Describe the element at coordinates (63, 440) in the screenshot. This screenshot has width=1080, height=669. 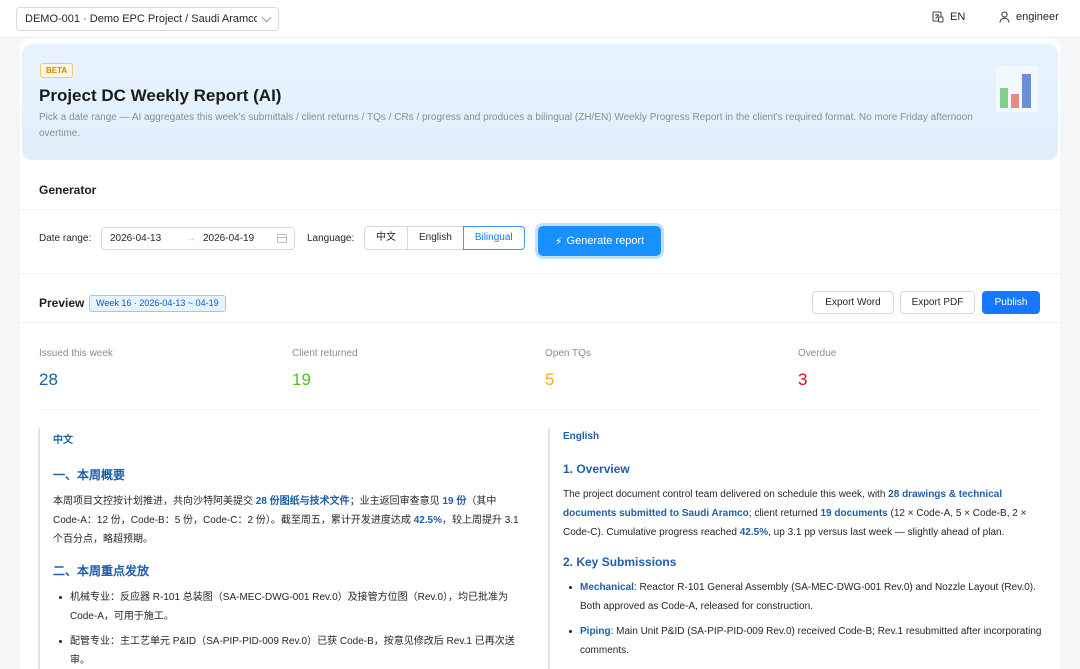
I see `column-label-zh: 中文` at that location.